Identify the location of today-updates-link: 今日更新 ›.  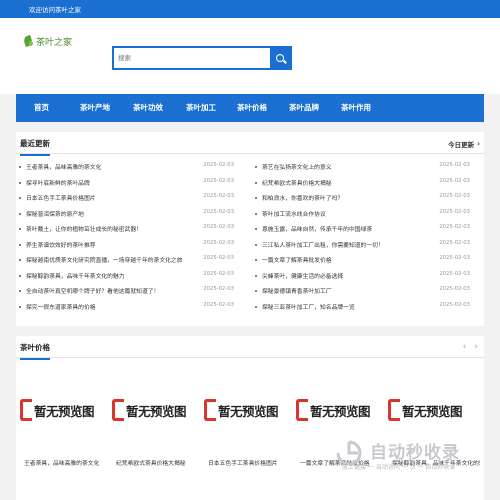
(464, 144).